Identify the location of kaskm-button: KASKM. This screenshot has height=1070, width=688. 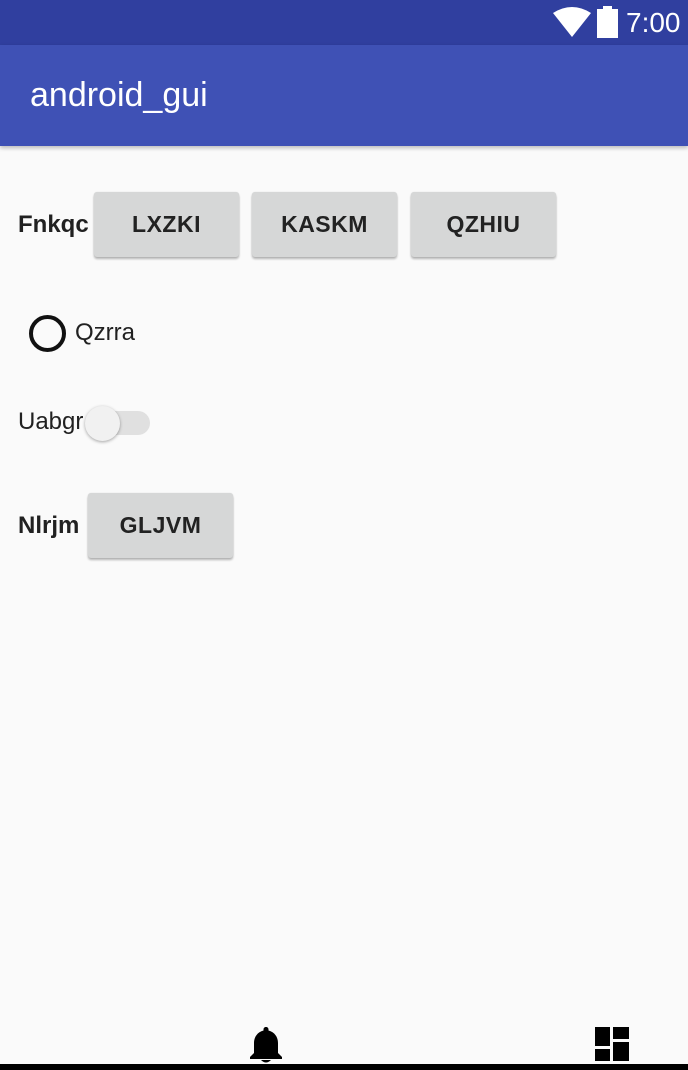
(324, 224).